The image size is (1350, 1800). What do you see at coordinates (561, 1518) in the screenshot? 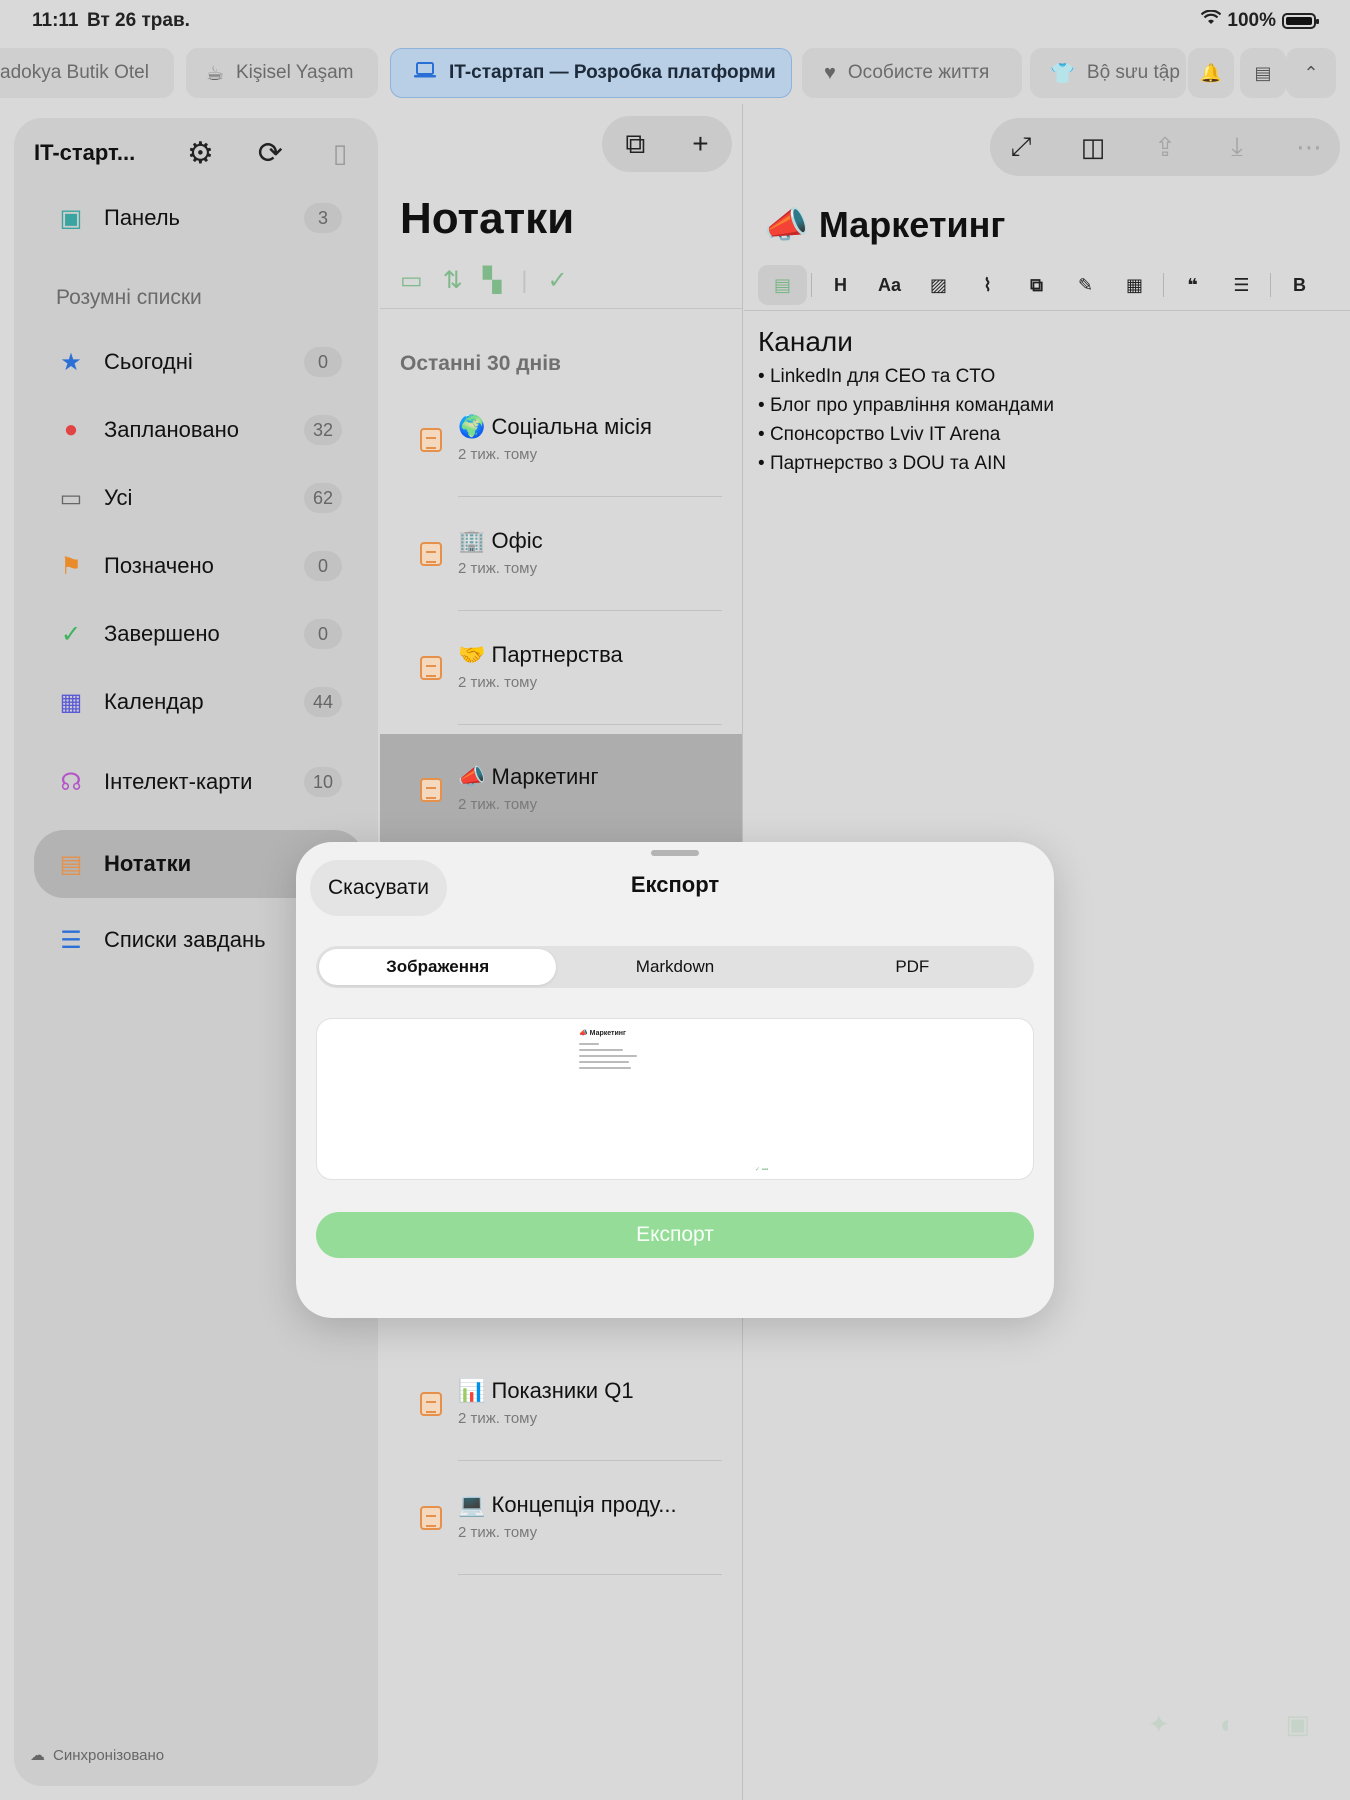
I see `list-item: 💻 Концепція проду... 2 тиж. тому` at bounding box center [561, 1518].